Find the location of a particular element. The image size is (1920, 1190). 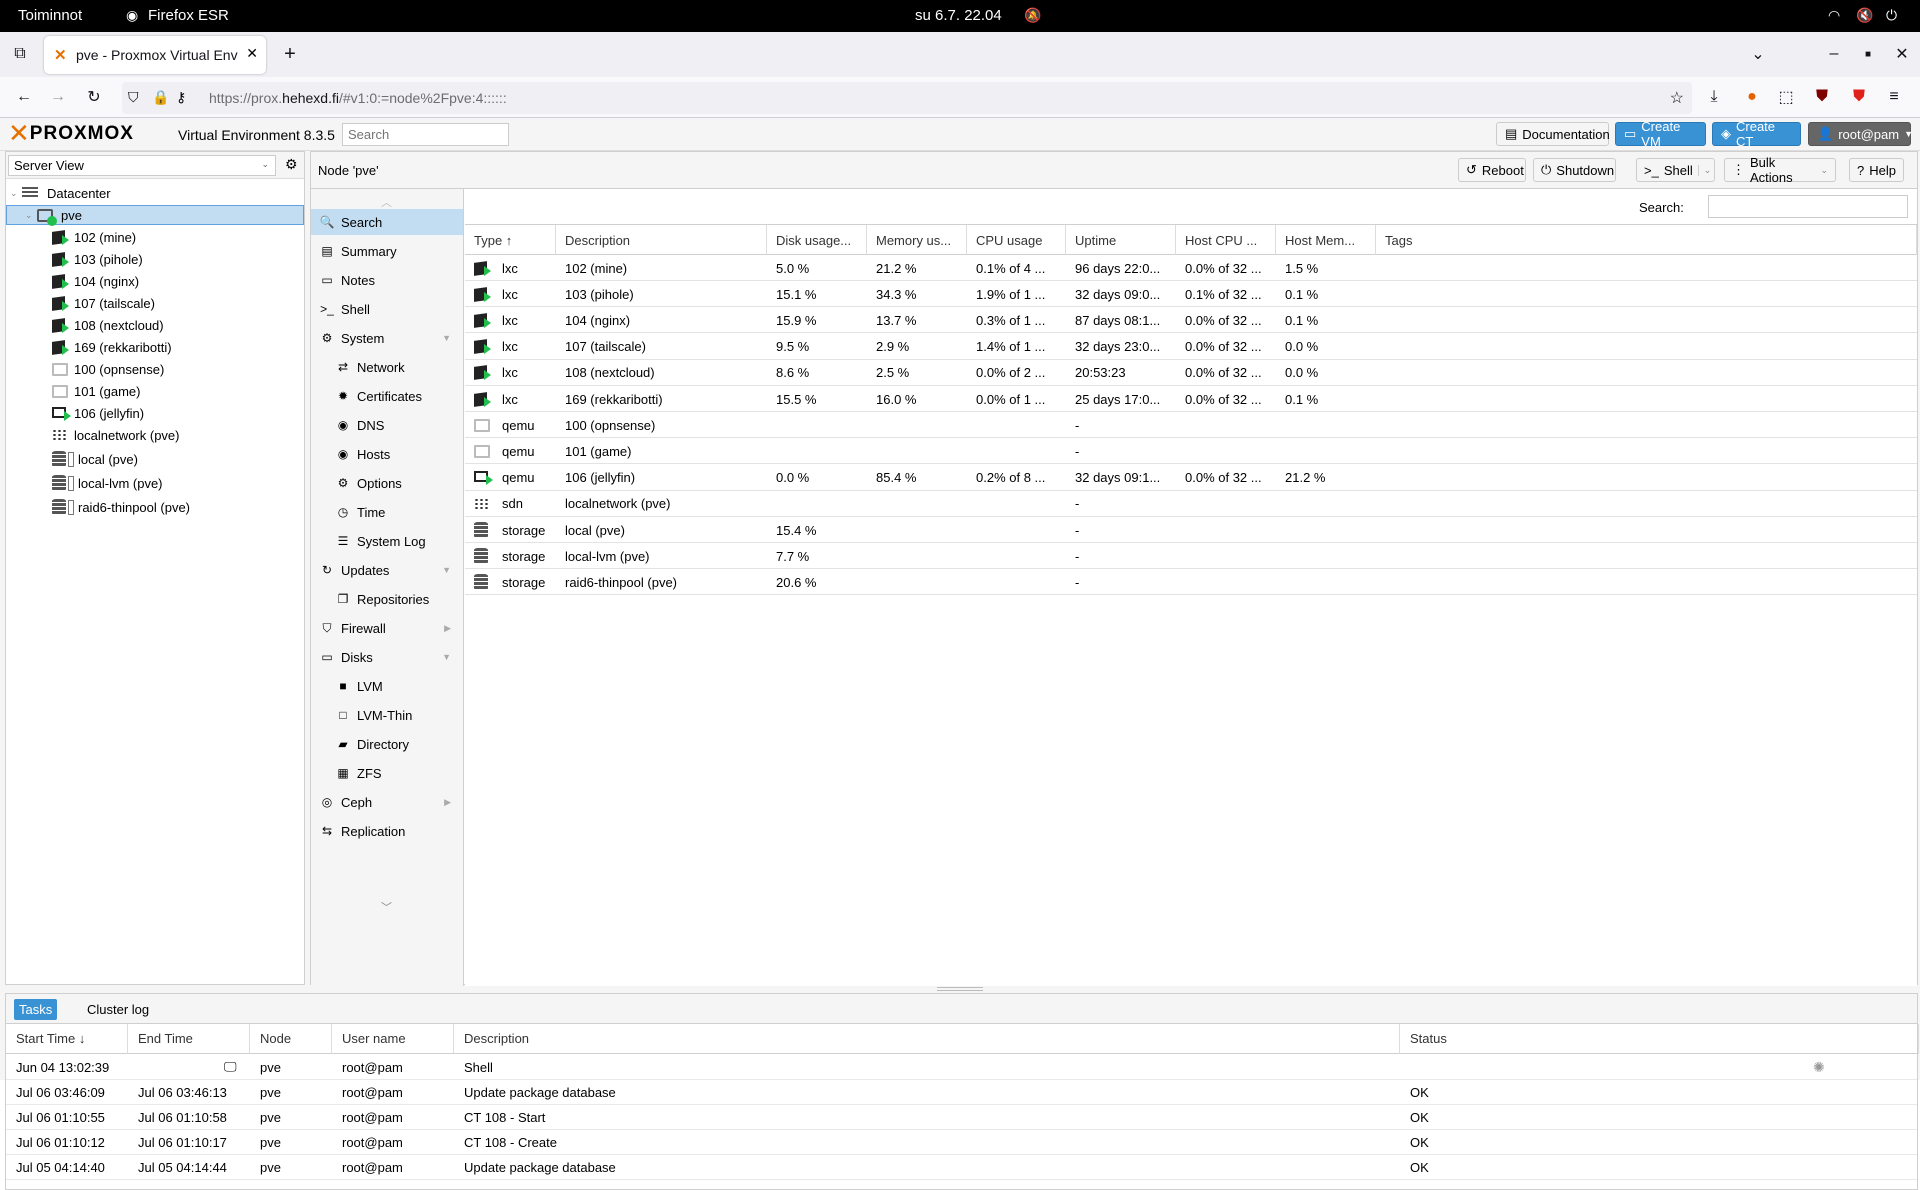

tree-item: 169 (rekkaribotti) is located at coordinates (112, 347).